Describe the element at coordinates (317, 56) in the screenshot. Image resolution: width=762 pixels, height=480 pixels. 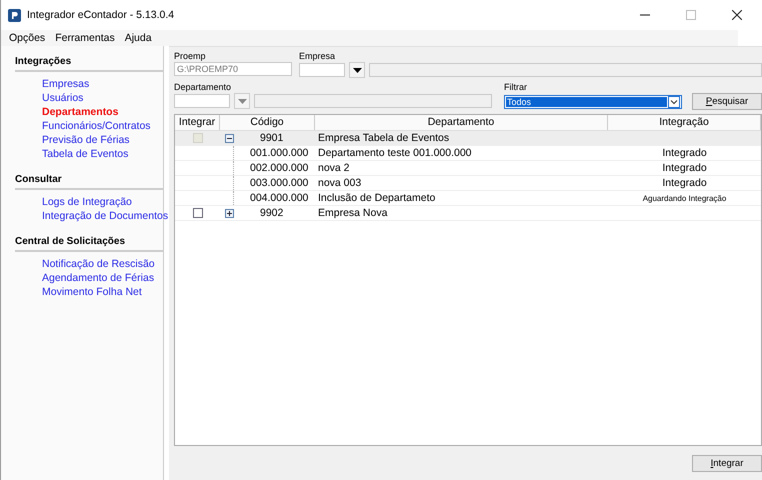
I see `field-label: Empresa` at that location.